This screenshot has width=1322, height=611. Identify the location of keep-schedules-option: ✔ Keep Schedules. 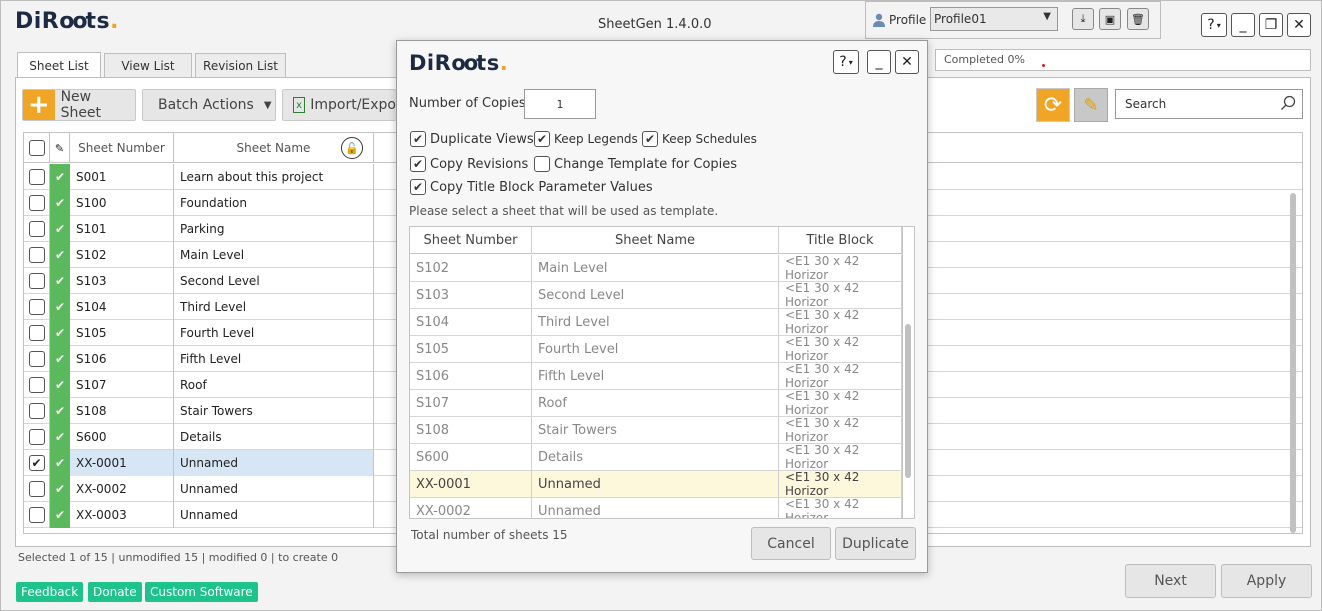
(699, 139).